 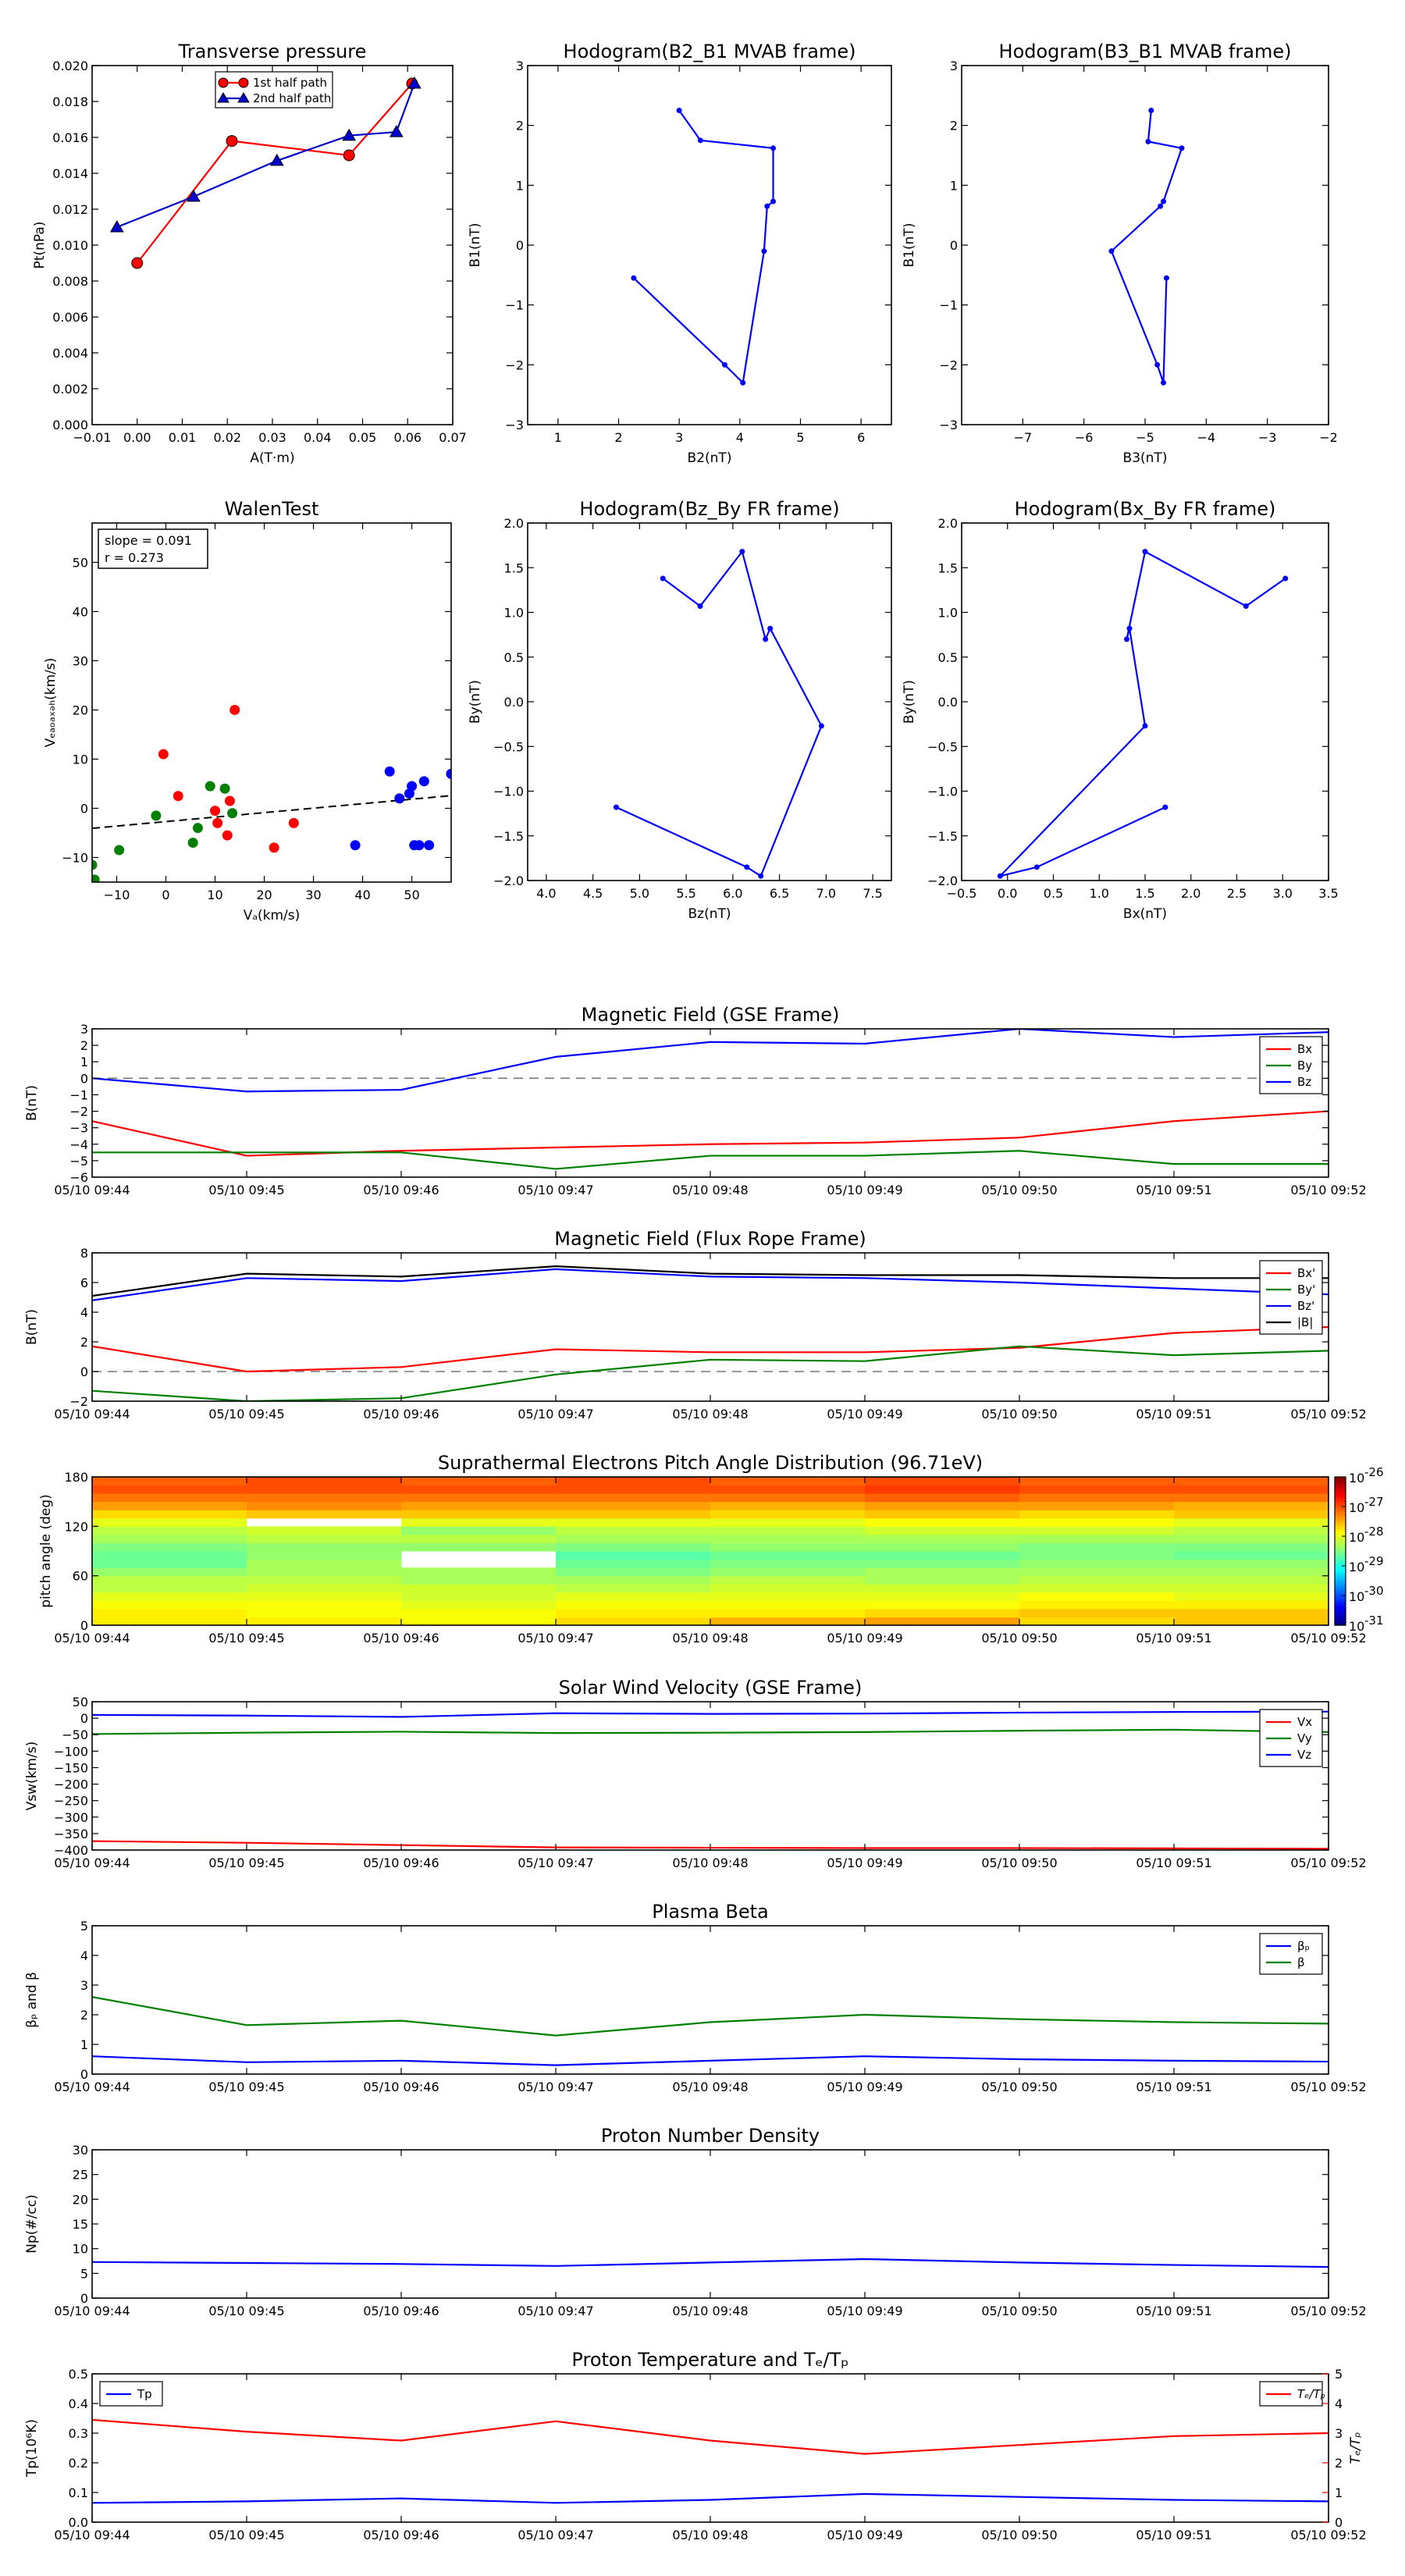 I want to click on mag_gse-ytick-label: 2, so click(x=84, y=1045).